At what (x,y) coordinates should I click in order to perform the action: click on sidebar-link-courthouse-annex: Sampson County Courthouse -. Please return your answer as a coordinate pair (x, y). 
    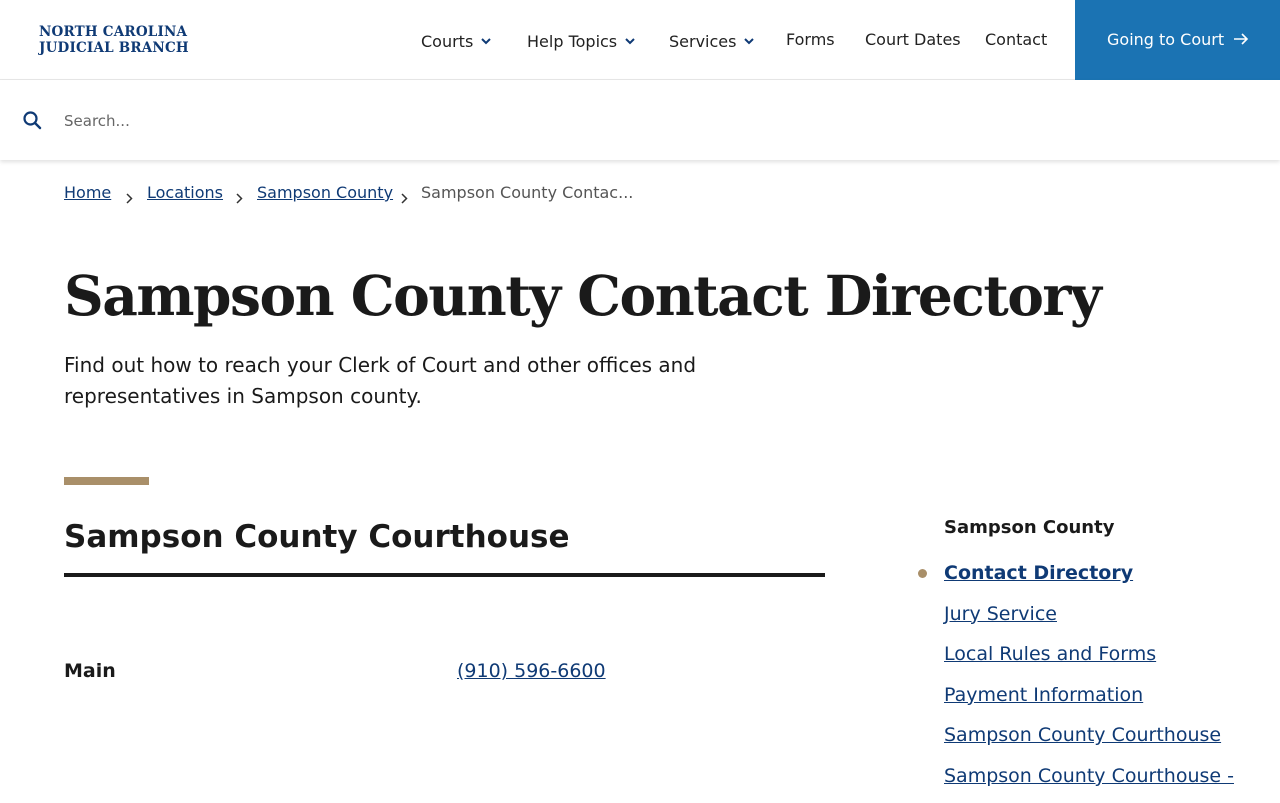
    Looking at the image, I should click on (1089, 776).